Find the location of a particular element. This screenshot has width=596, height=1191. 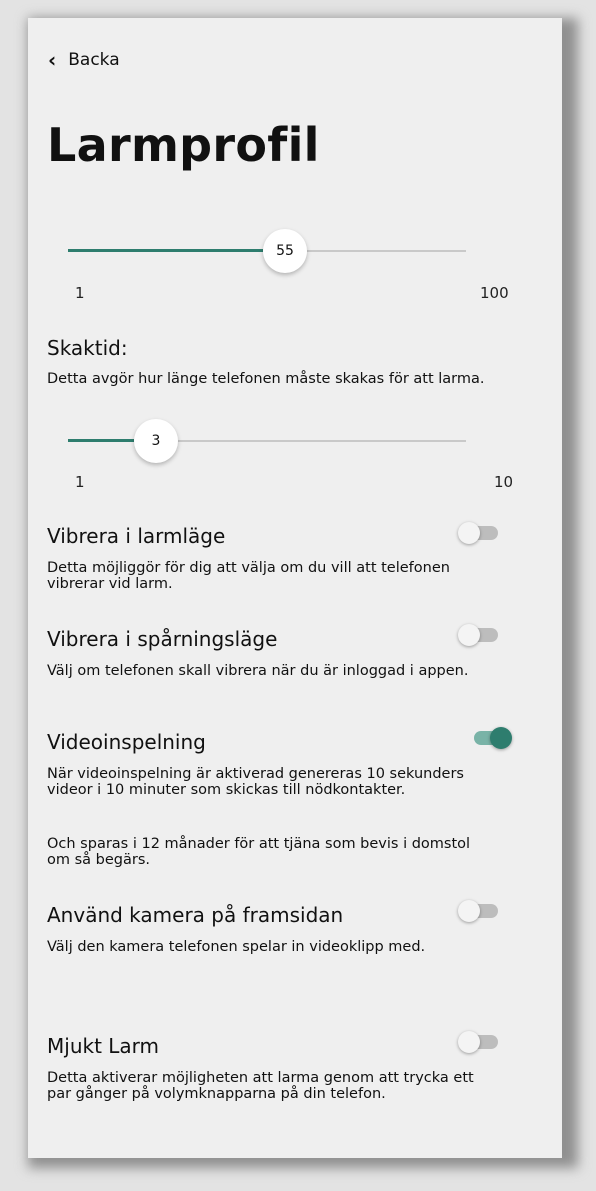

vibrate-tracking-heading: Vibrera i spårningsläge is located at coordinates (162, 639).